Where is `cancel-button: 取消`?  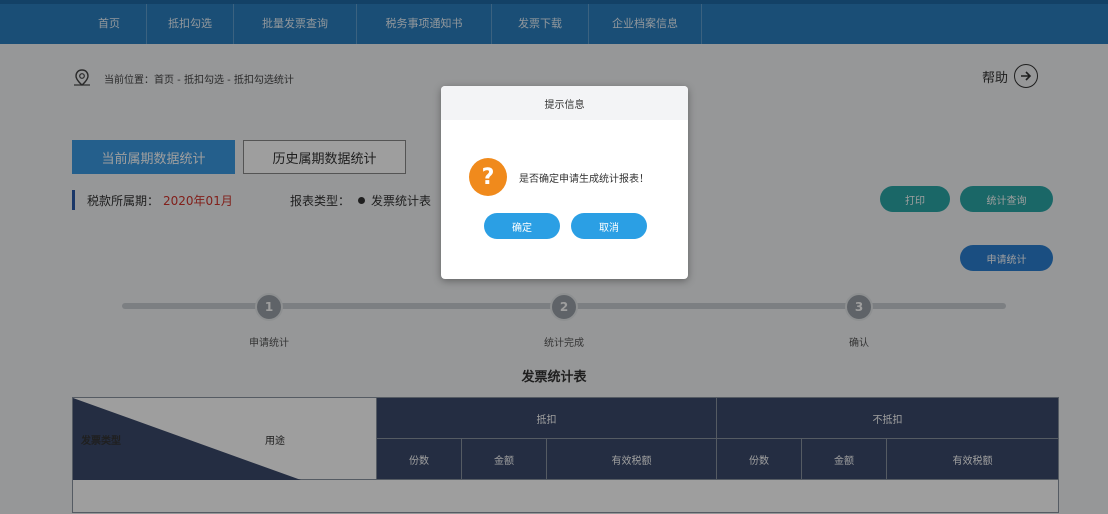
cancel-button: 取消 is located at coordinates (609, 226).